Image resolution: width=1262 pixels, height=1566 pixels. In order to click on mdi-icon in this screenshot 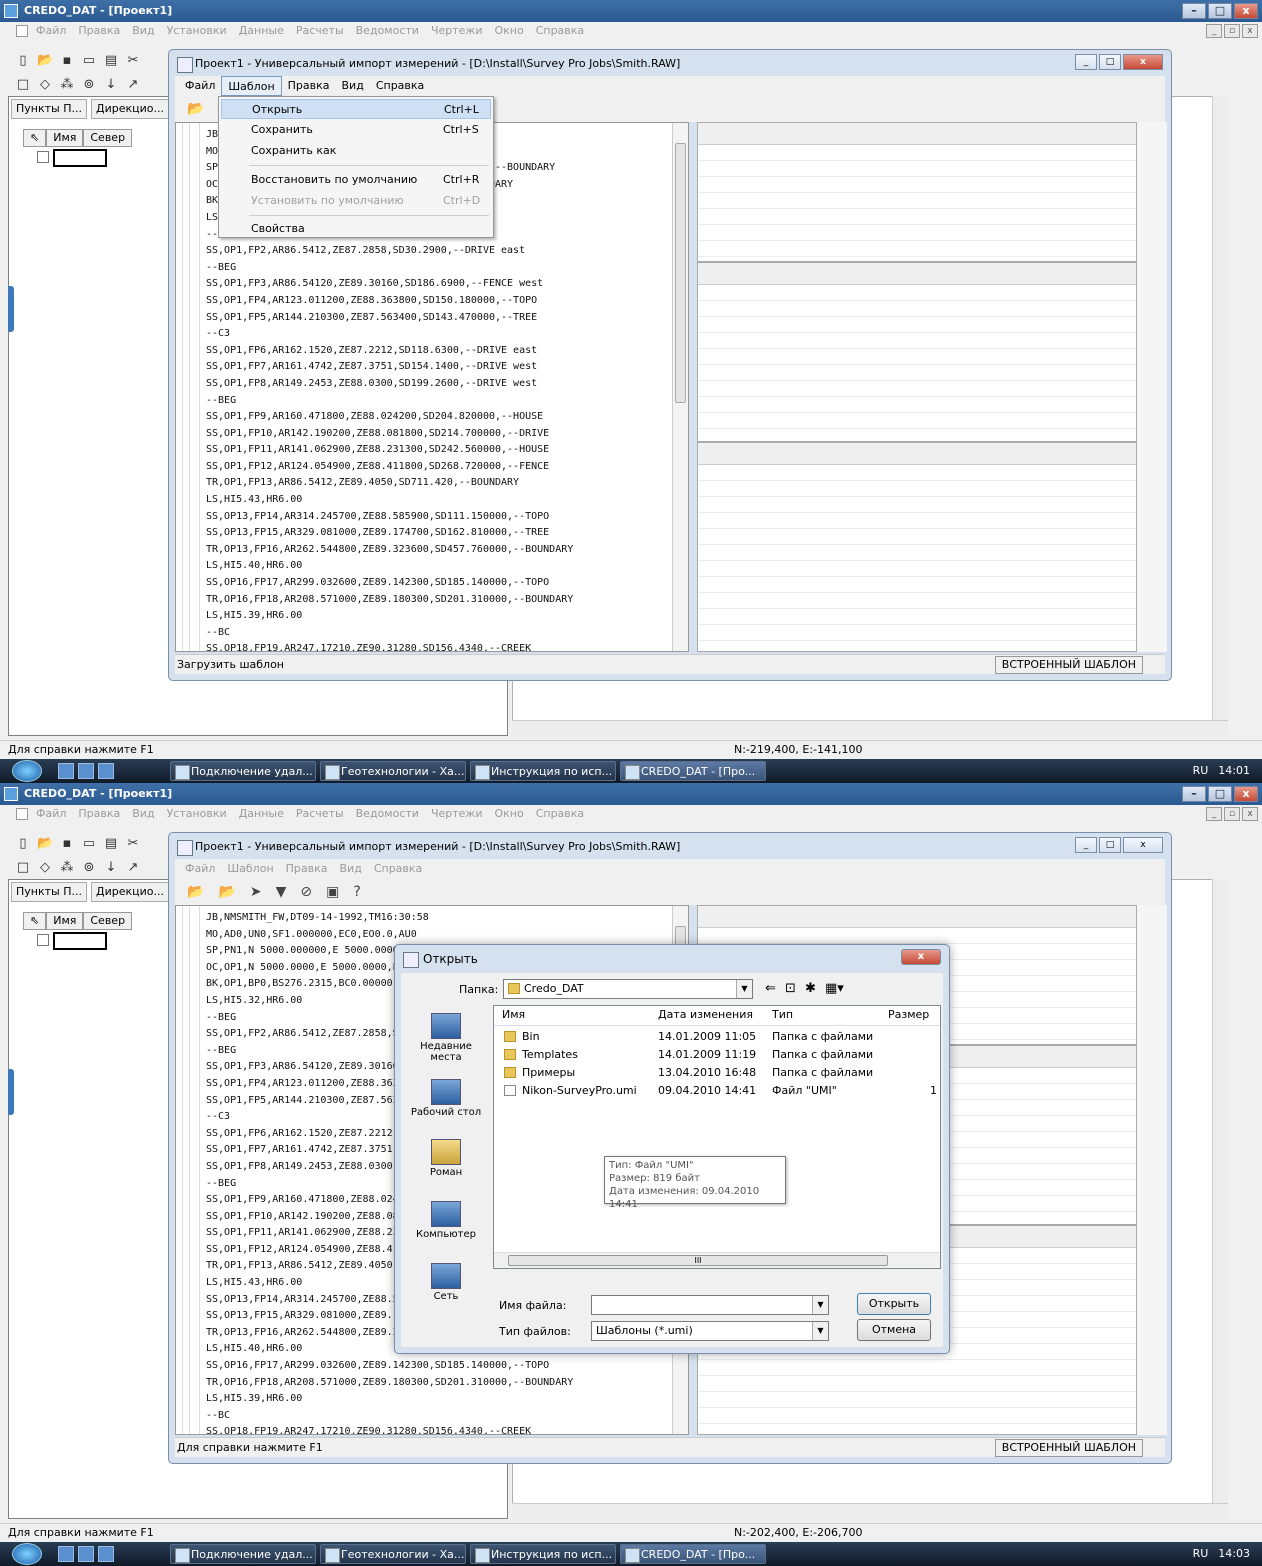, I will do `click(22, 31)`.